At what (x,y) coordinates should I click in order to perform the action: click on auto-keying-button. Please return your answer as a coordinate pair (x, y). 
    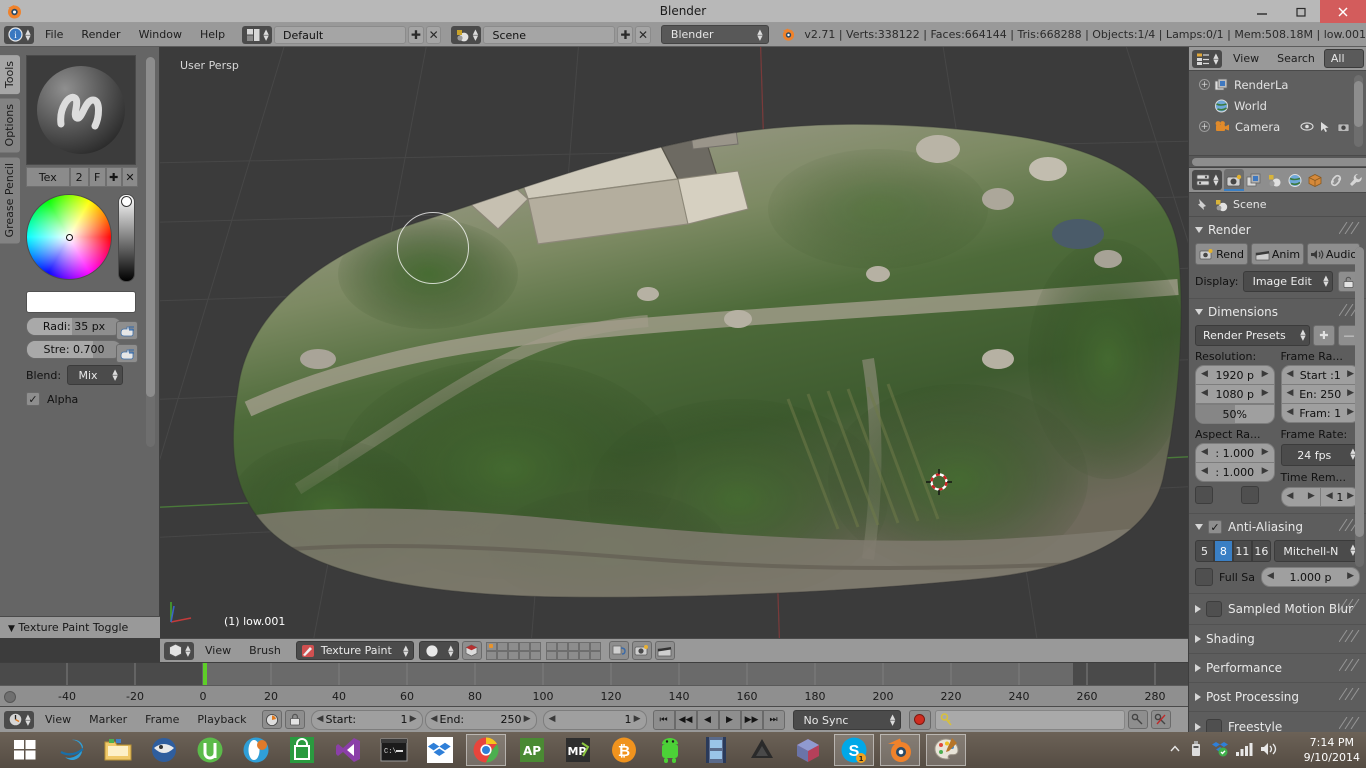
    Looking at the image, I should click on (919, 719).